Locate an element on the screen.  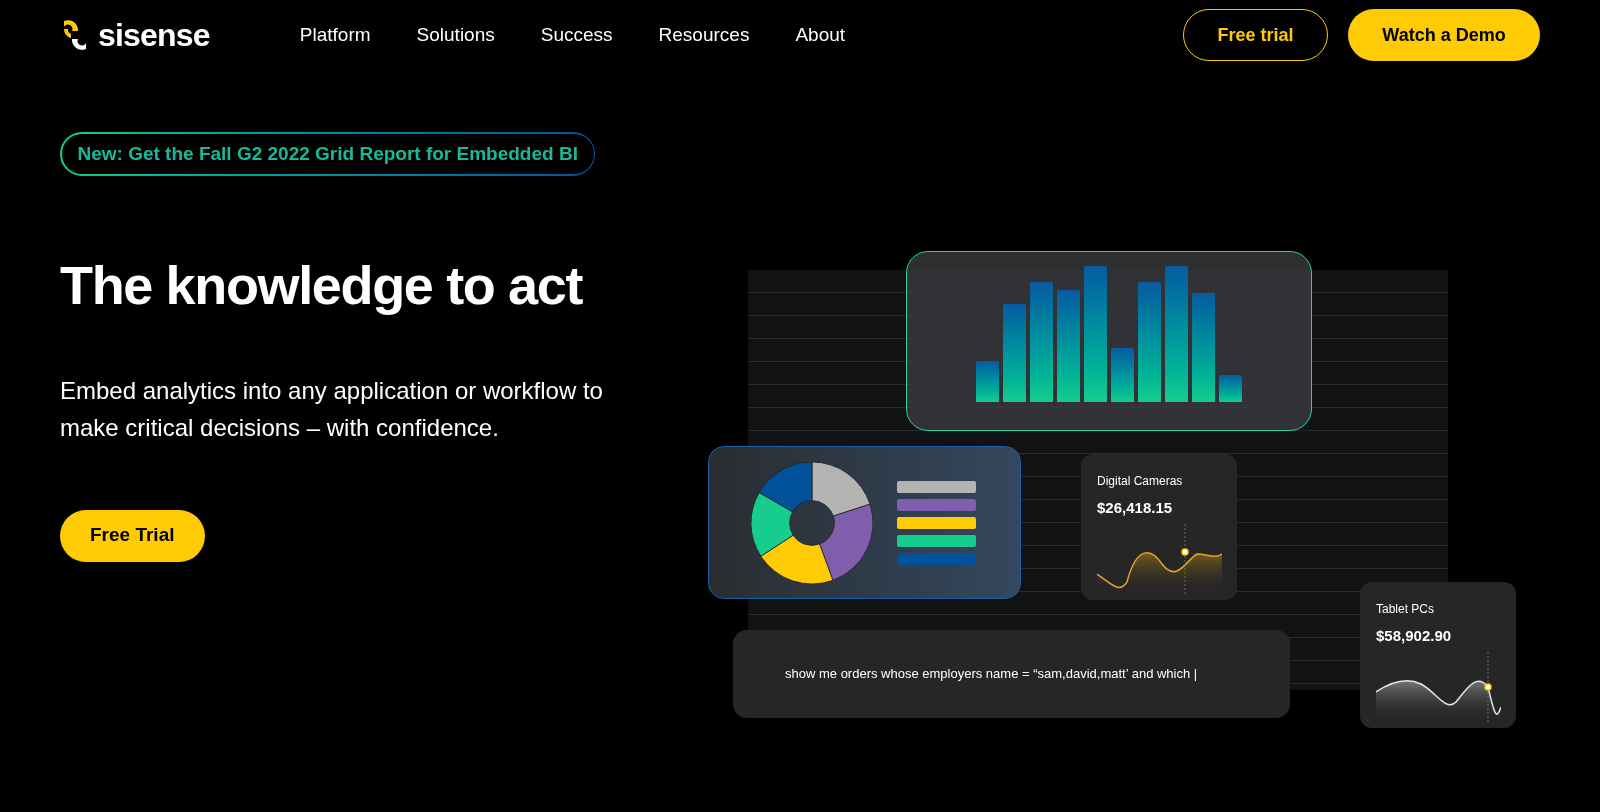
widget-value: $26,418.15 is located at coordinates (1135, 508).